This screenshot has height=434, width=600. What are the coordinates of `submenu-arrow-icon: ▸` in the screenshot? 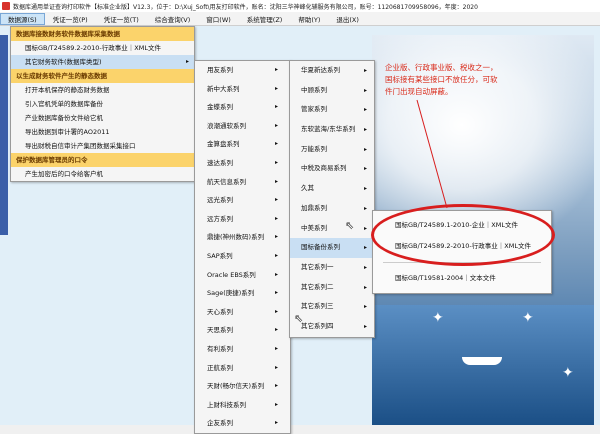 It's located at (187, 61).